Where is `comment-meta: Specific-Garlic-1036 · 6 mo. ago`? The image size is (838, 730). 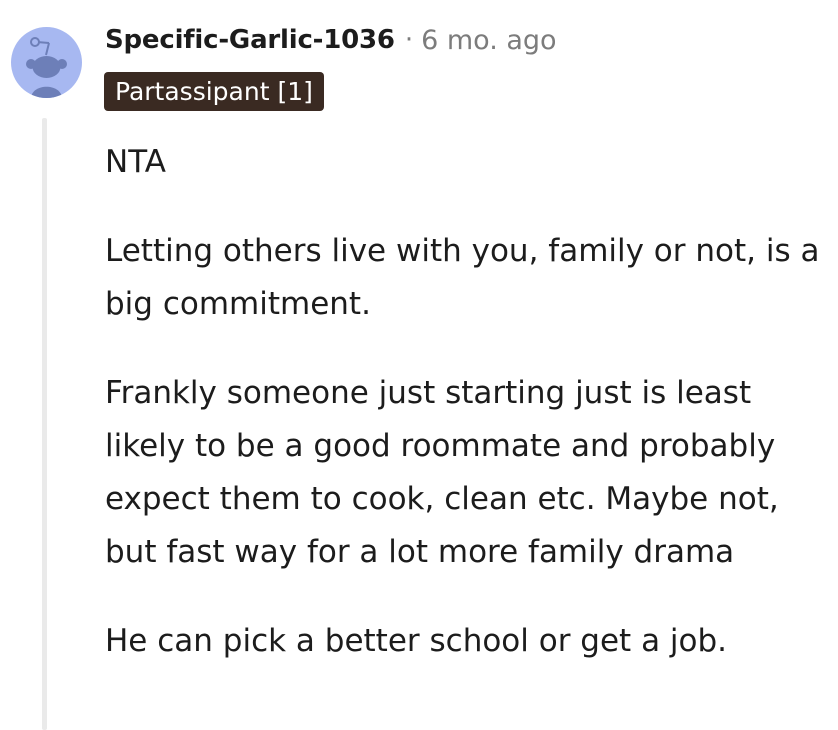 comment-meta: Specific-Garlic-1036 · 6 mo. ago is located at coordinates (331, 40).